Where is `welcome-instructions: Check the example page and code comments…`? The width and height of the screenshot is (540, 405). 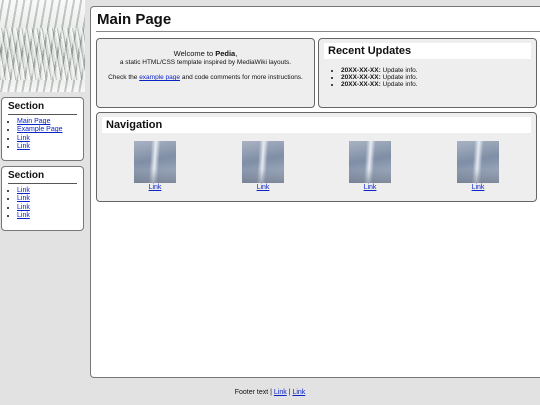 welcome-instructions: Check the example page and code comments… is located at coordinates (205, 77).